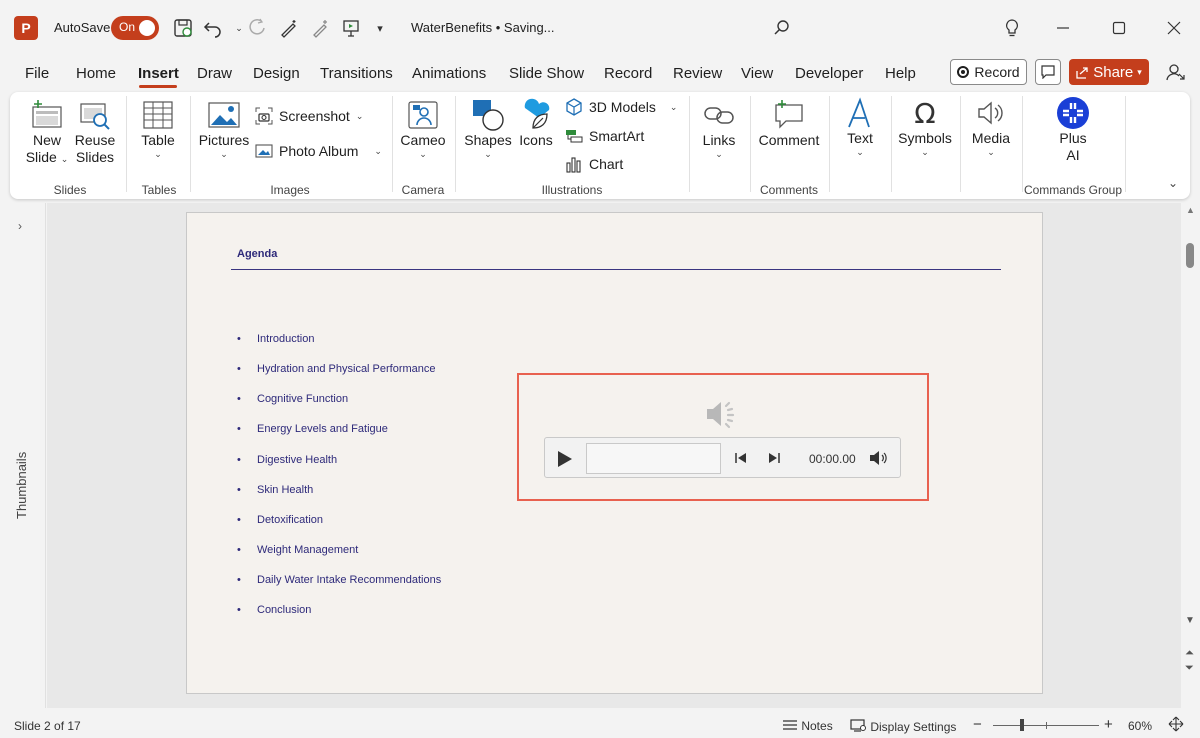 The height and width of the screenshot is (738, 1200). I want to click on previous-slide-icon: ⏶, so click(1189, 653).